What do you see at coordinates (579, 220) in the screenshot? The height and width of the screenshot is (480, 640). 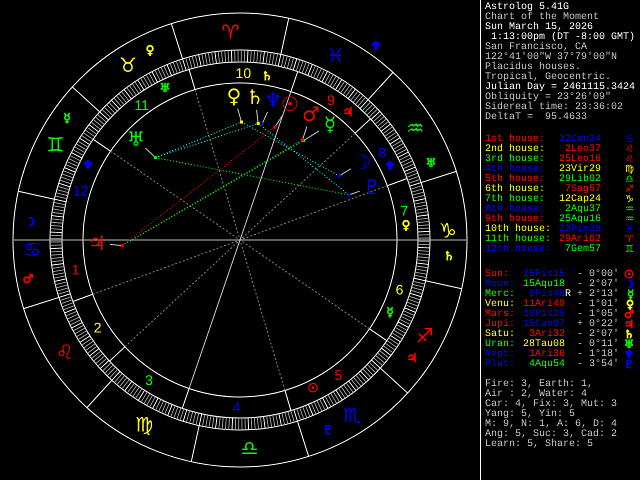 I see `house-cusp-value: 25Aqu16` at bounding box center [579, 220].